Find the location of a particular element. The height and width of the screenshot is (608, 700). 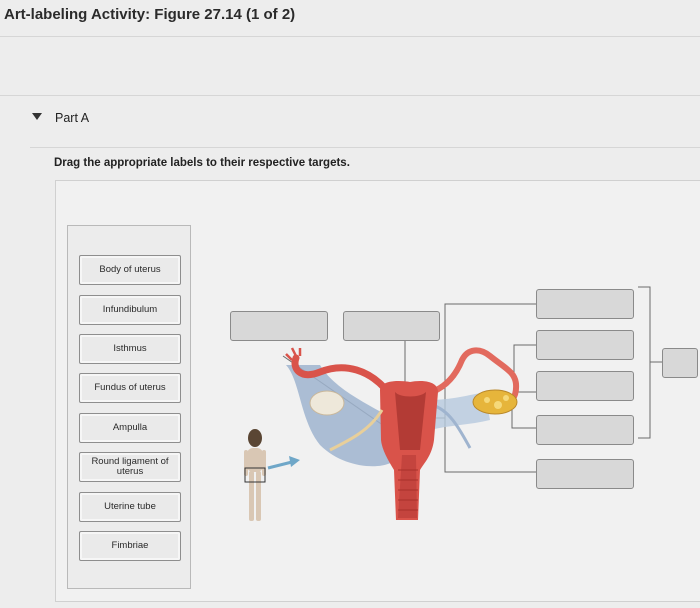

label-uterine-tube: Uterine tube is located at coordinates (130, 507).